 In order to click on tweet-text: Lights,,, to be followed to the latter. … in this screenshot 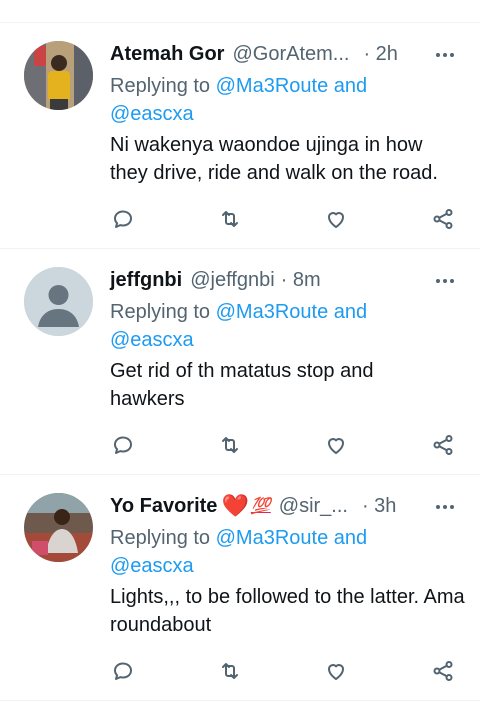, I will do `click(287, 611)`.